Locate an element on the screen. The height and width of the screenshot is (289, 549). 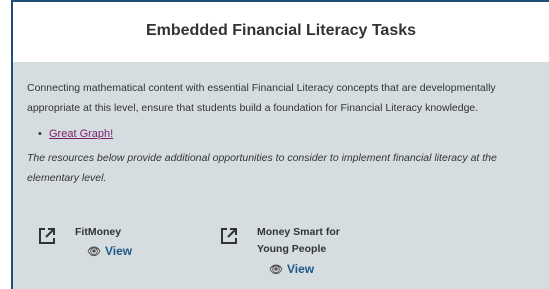
resource-money-smart: Money Smart for Young People is located at coordinates (285, 241).